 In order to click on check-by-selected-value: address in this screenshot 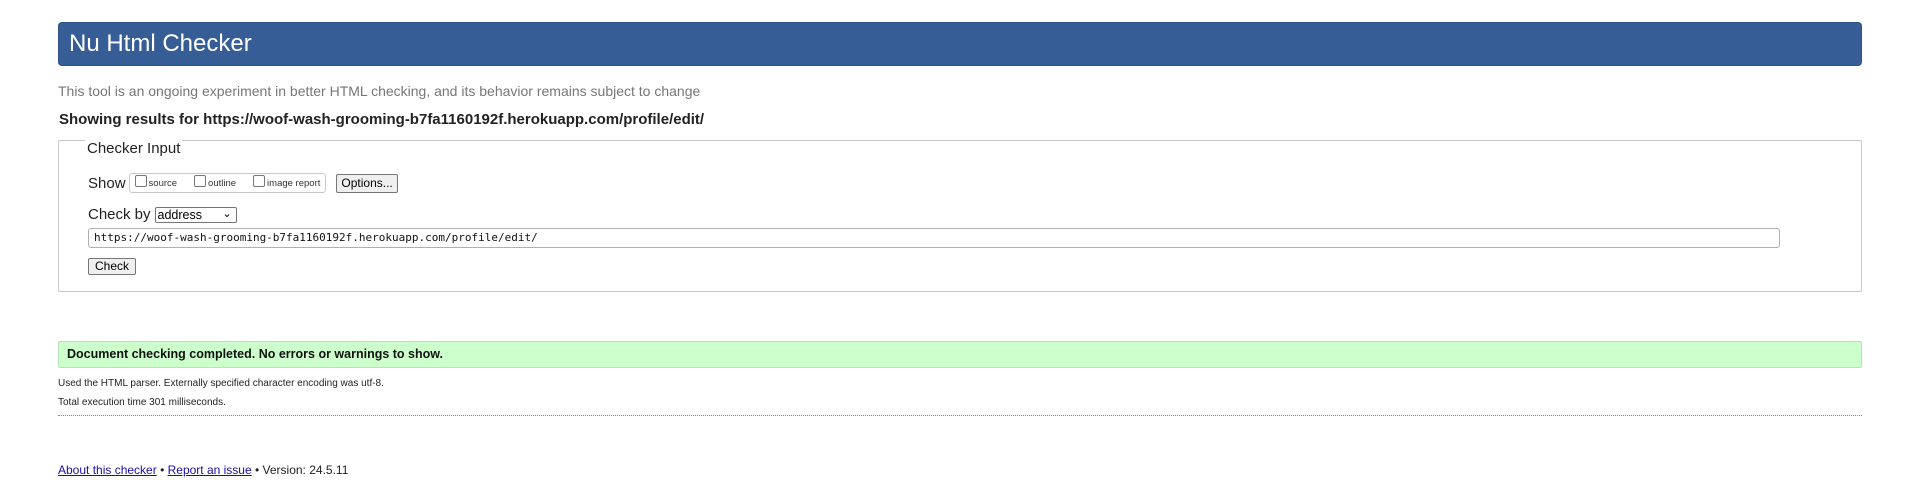, I will do `click(180, 215)`.